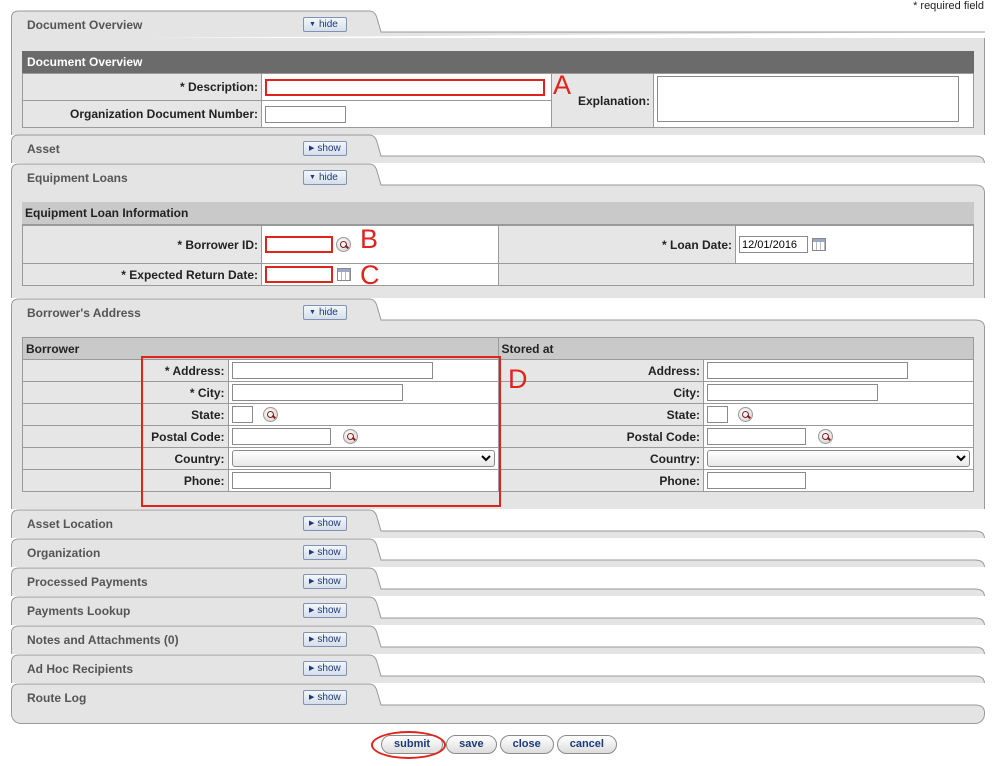 This screenshot has width=998, height=766. What do you see at coordinates (526, 744) in the screenshot?
I see `close-button: close` at bounding box center [526, 744].